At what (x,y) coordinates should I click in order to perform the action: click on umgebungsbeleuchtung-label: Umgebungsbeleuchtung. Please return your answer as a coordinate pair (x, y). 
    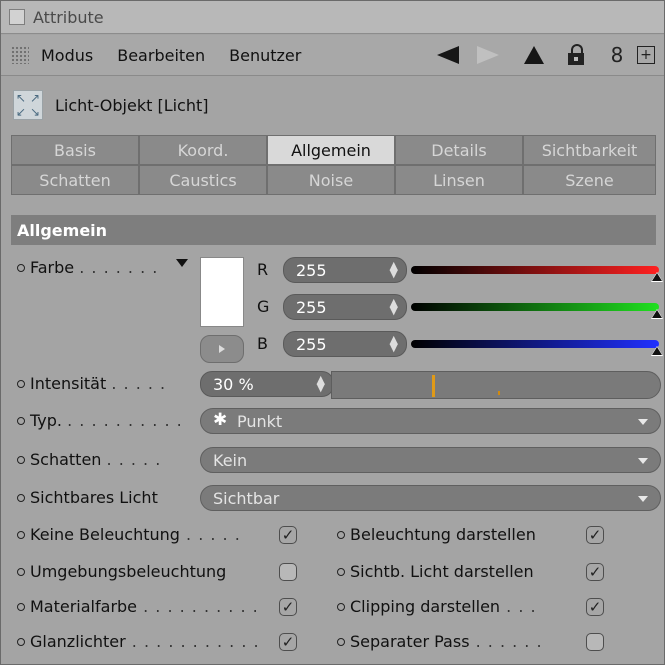
    Looking at the image, I should click on (121, 571).